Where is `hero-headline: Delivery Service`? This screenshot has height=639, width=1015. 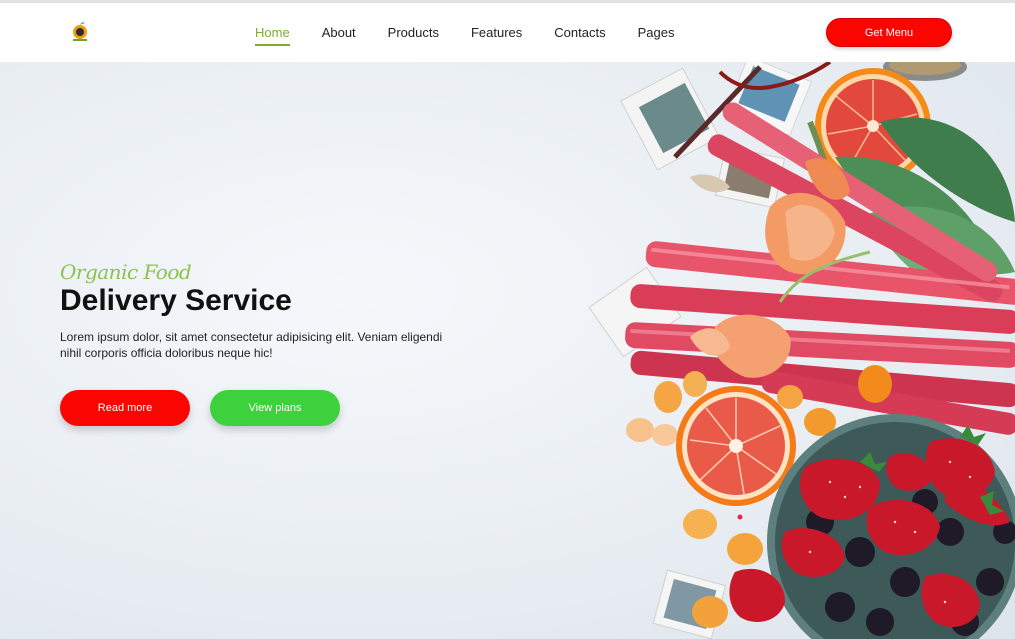
hero-headline: Delivery Service is located at coordinates (176, 300).